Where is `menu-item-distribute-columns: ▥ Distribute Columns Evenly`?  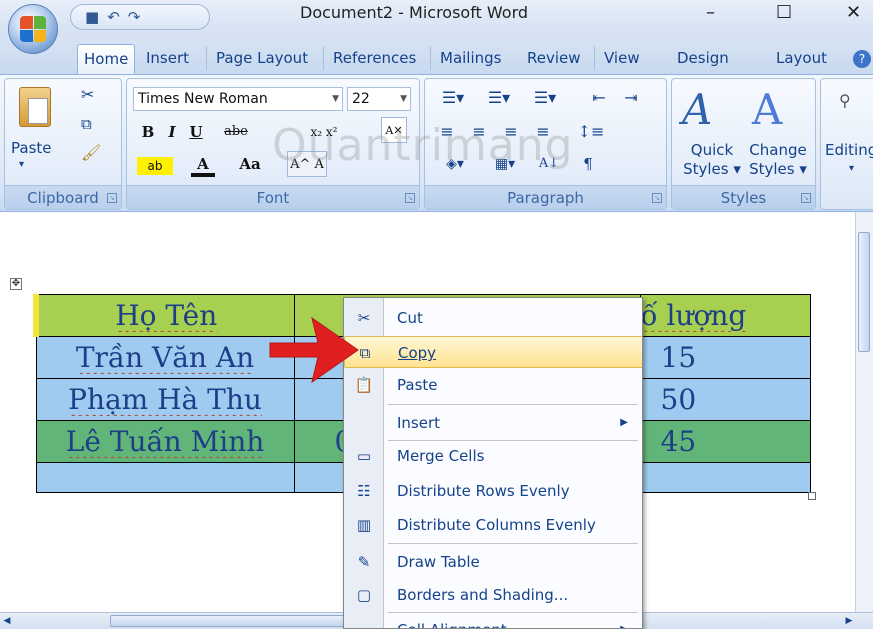
menu-item-distribute-columns: ▥ Distribute Columns Evenly is located at coordinates (493, 525).